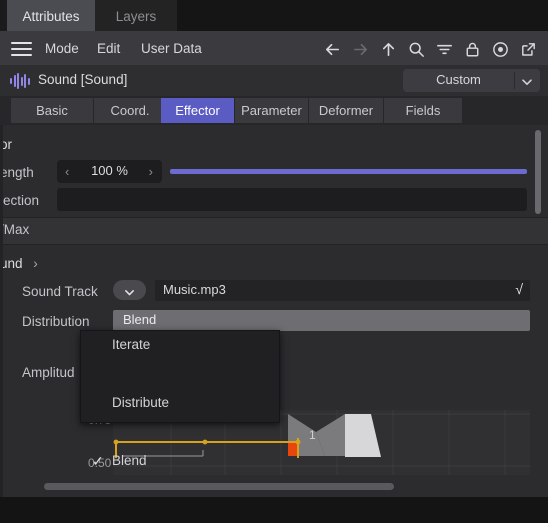 This screenshot has width=548, height=523. What do you see at coordinates (274, 231) in the screenshot?
I see `minmax-row` at bounding box center [274, 231].